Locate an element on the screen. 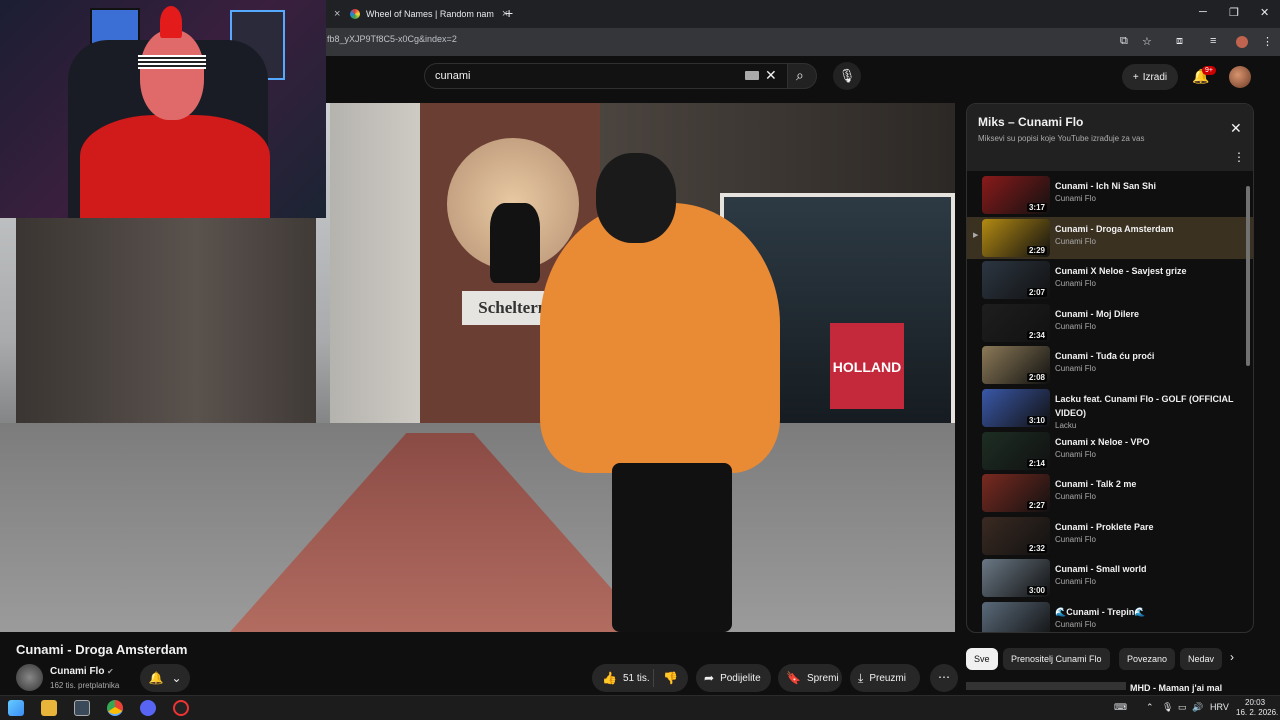  subscription-notification-button: 🔔 ⌄ is located at coordinates (165, 678).